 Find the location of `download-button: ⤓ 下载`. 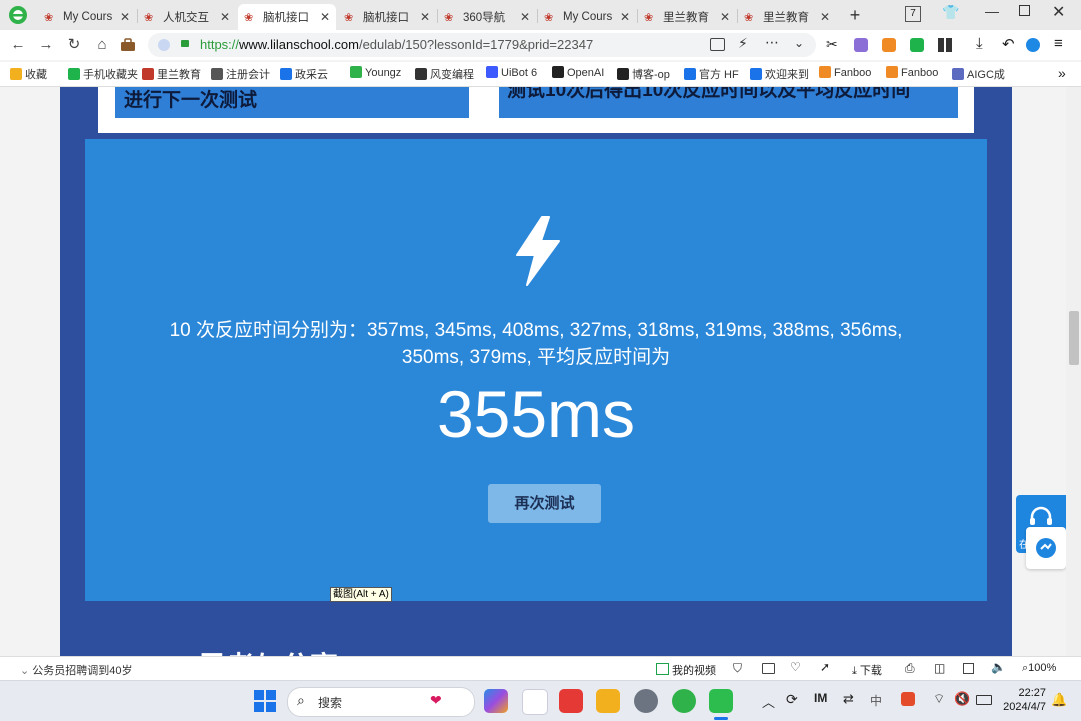

download-button: ⤓ 下载 is located at coordinates (867, 670).